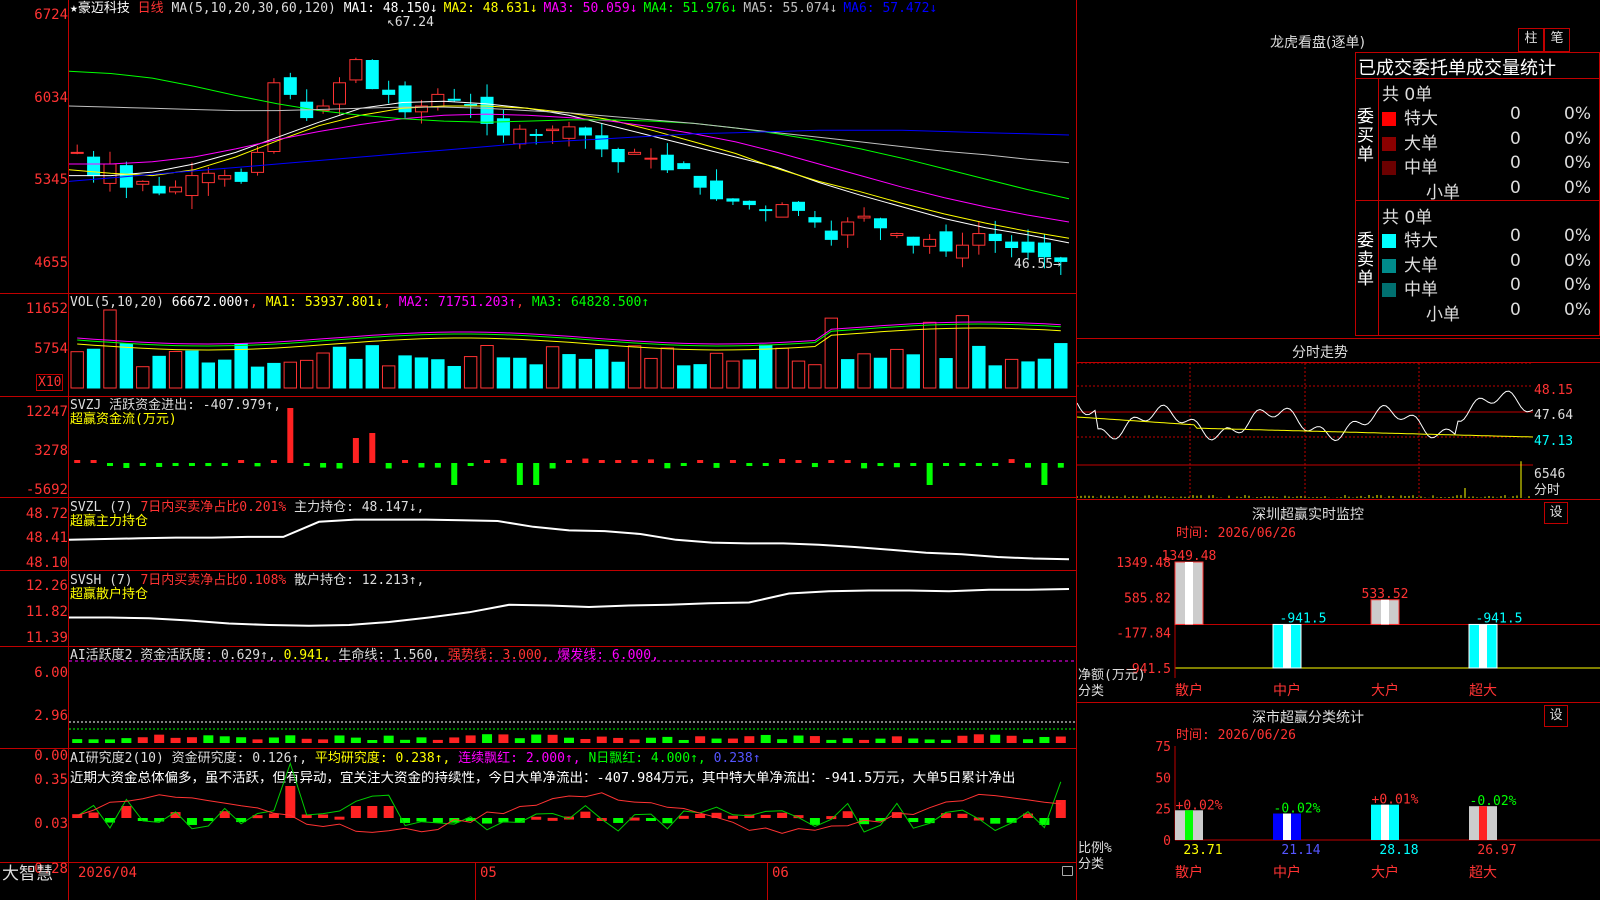 This screenshot has height=900, width=1600. What do you see at coordinates (572, 447) in the screenshot?
I see `fund-flow-chart` at bounding box center [572, 447].